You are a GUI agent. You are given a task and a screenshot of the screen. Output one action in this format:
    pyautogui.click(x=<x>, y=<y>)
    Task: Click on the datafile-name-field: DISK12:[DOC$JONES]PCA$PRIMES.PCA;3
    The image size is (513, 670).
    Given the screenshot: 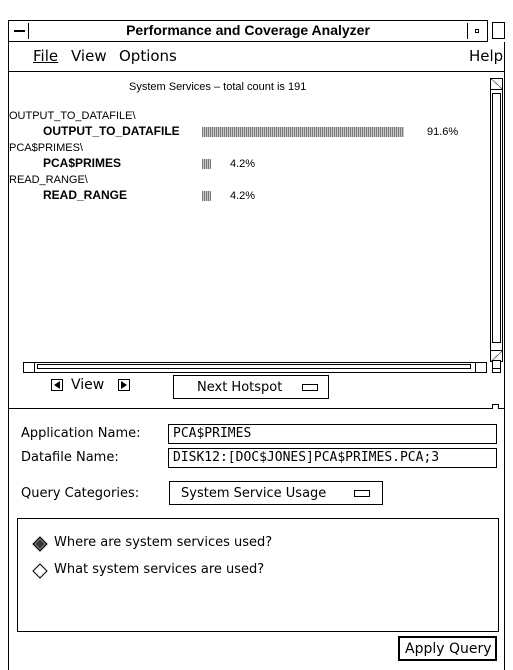 What is the action you would take?
    pyautogui.click(x=332, y=458)
    